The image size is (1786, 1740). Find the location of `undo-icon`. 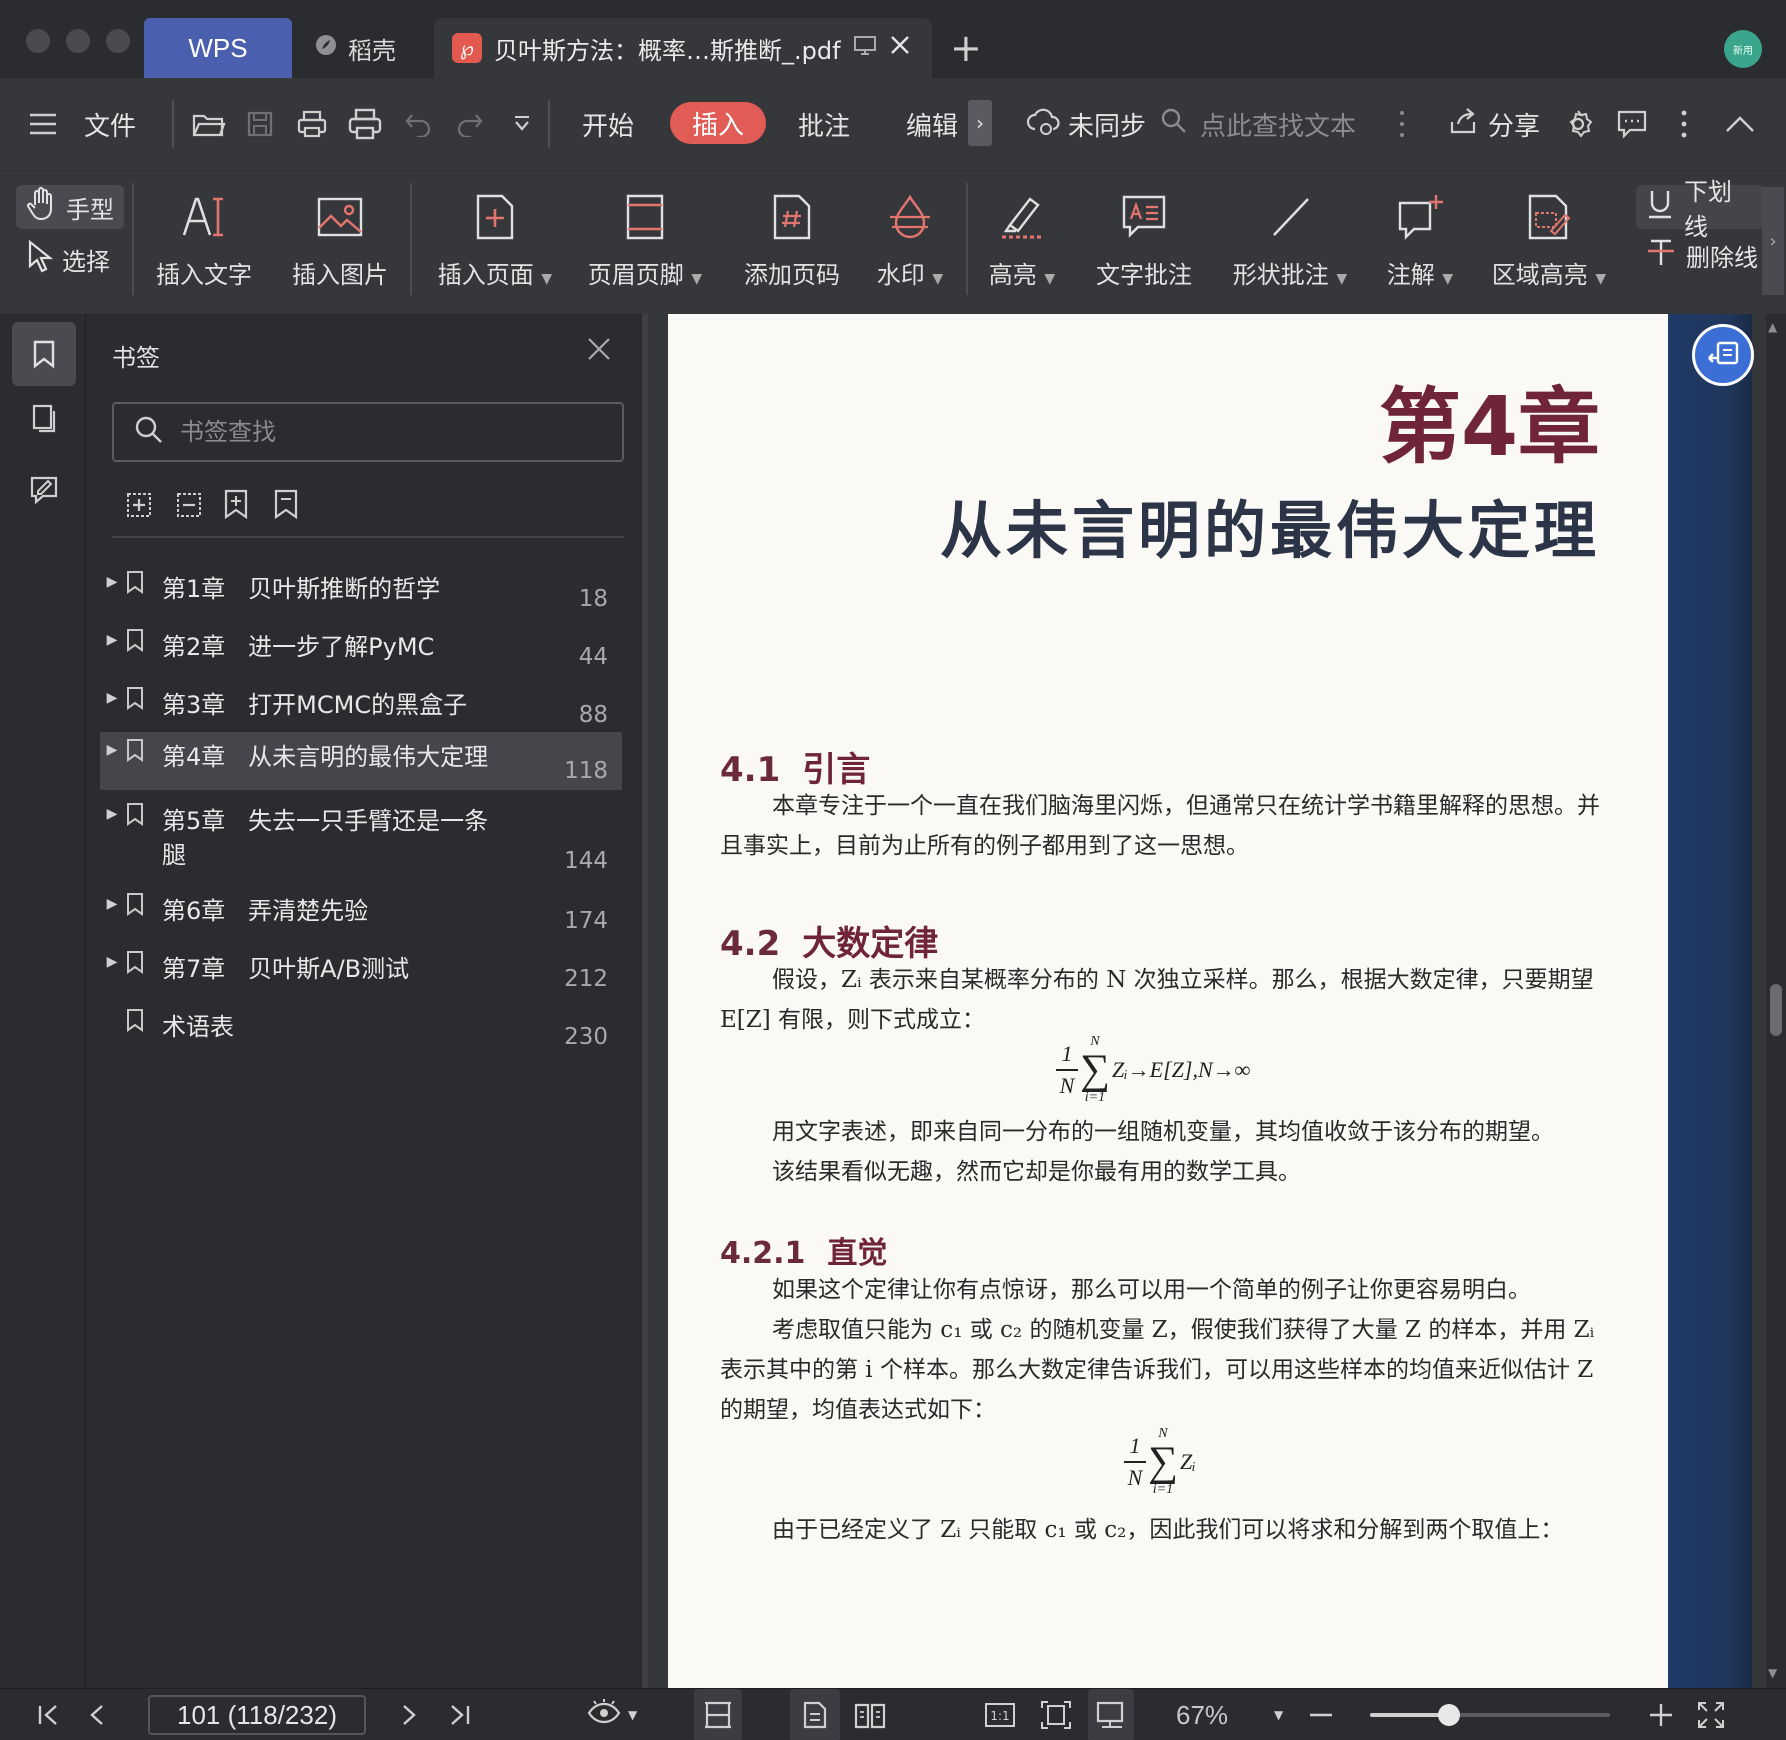

undo-icon is located at coordinates (418, 124).